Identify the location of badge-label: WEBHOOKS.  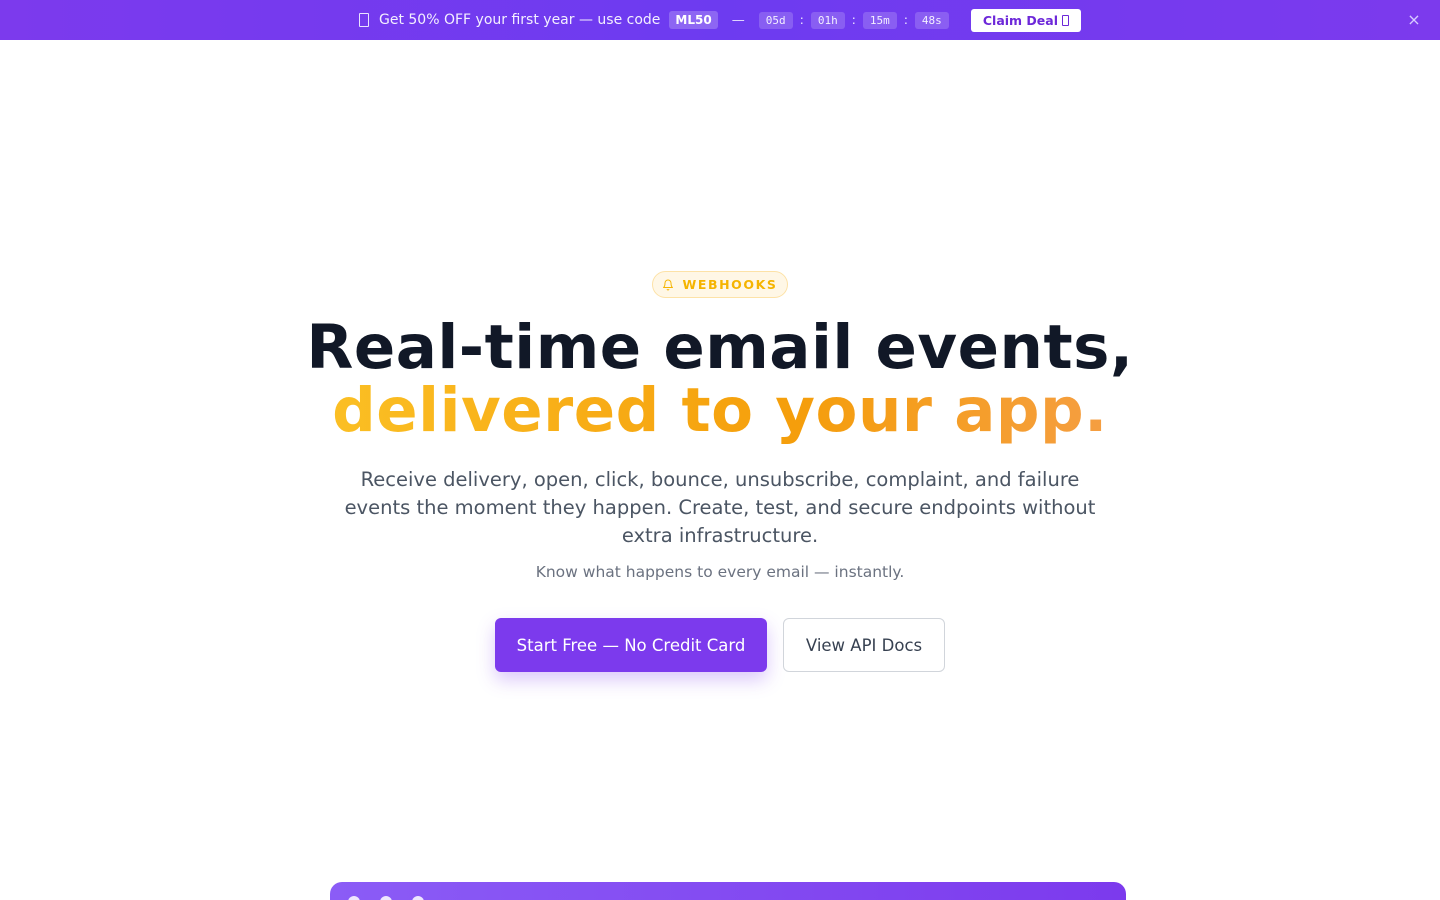
(730, 284).